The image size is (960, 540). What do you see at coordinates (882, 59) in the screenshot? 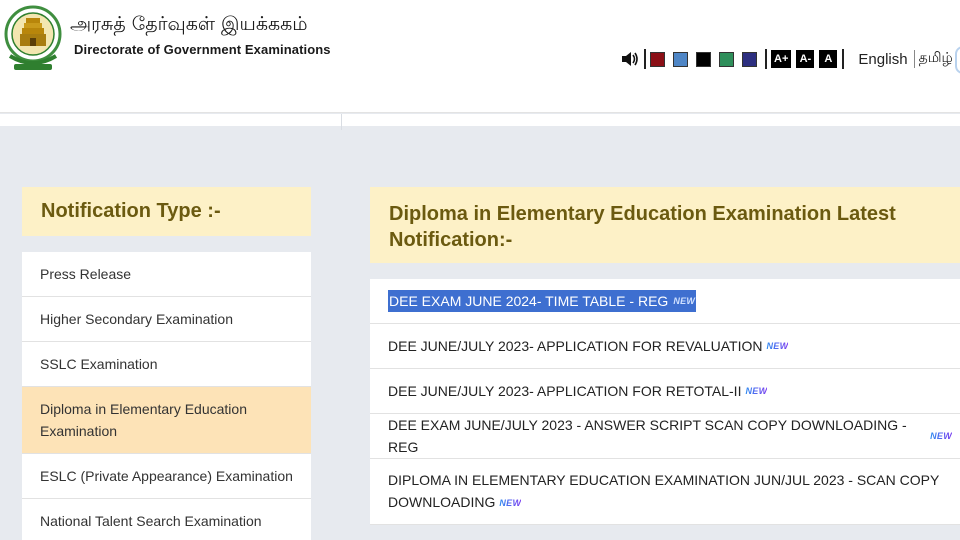
I see `language-english-link: English` at bounding box center [882, 59].